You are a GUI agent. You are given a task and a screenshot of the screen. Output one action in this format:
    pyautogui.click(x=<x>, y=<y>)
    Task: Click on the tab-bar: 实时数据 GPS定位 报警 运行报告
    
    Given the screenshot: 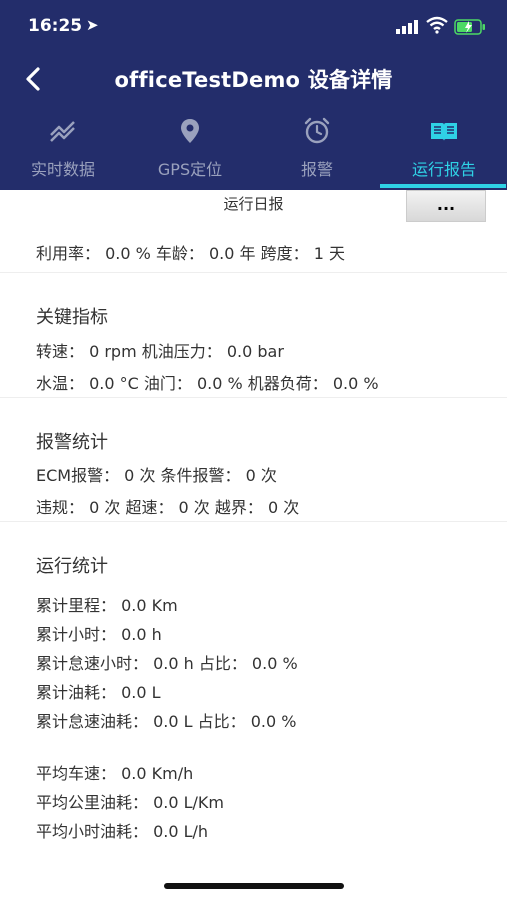 What is the action you would take?
    pyautogui.click(x=253, y=149)
    